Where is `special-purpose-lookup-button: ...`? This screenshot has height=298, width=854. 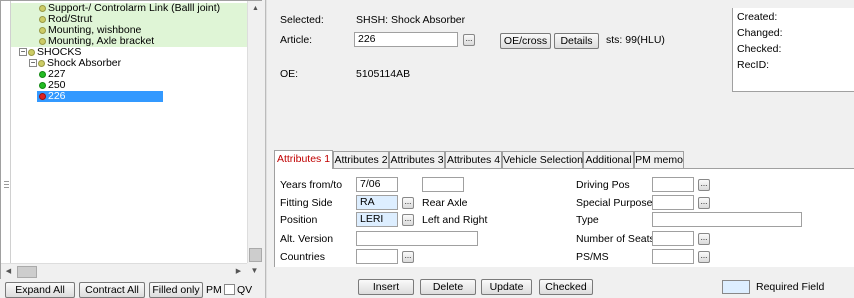
special-purpose-lookup-button: ... is located at coordinates (704, 203).